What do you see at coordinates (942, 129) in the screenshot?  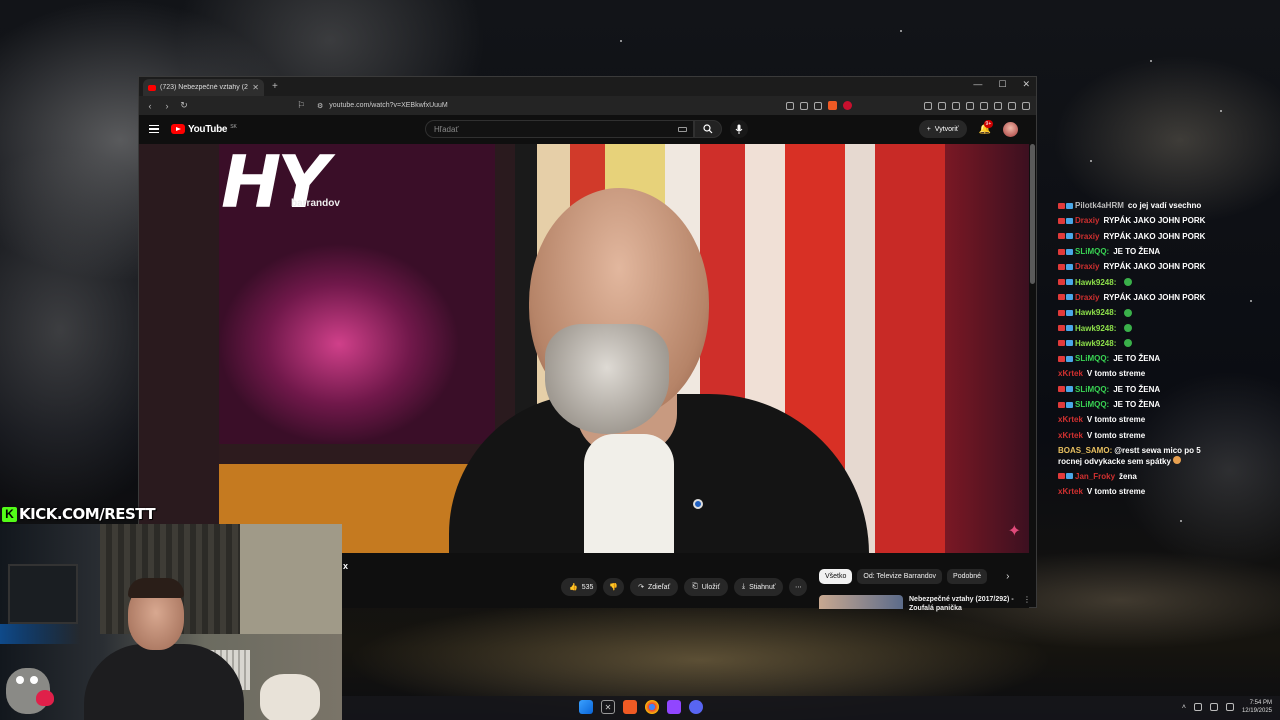 I see `create-button: + Vytvoriť` at bounding box center [942, 129].